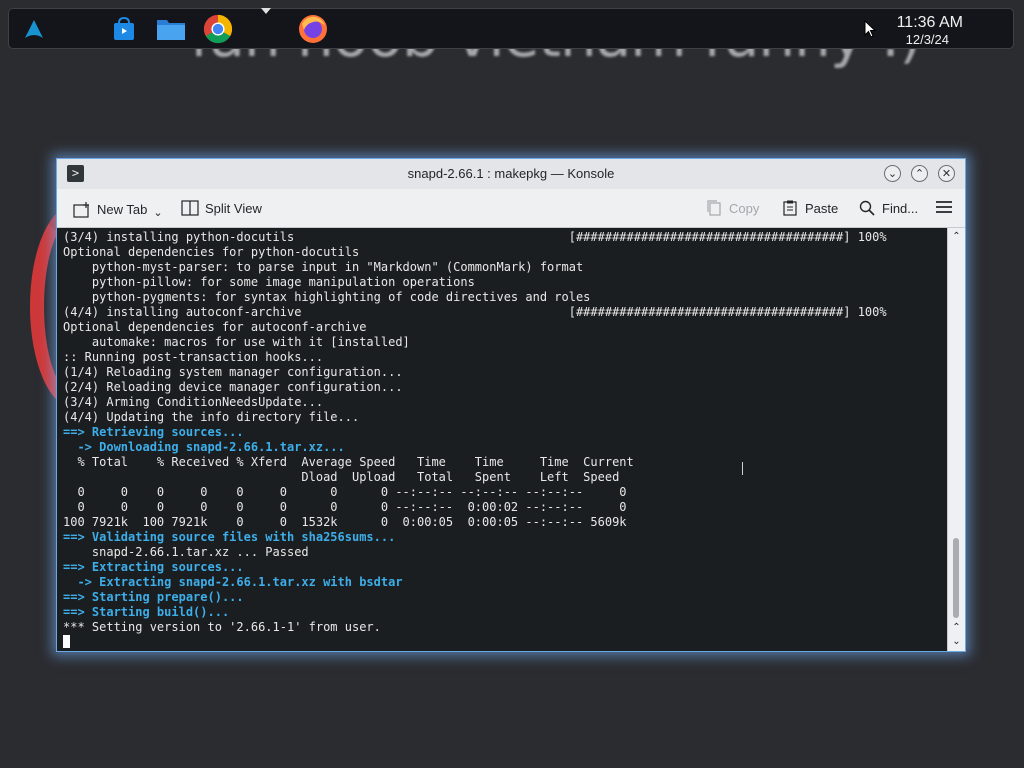  Describe the element at coordinates (919, 173) in the screenshot. I see `maximize-button: ⌃` at that location.